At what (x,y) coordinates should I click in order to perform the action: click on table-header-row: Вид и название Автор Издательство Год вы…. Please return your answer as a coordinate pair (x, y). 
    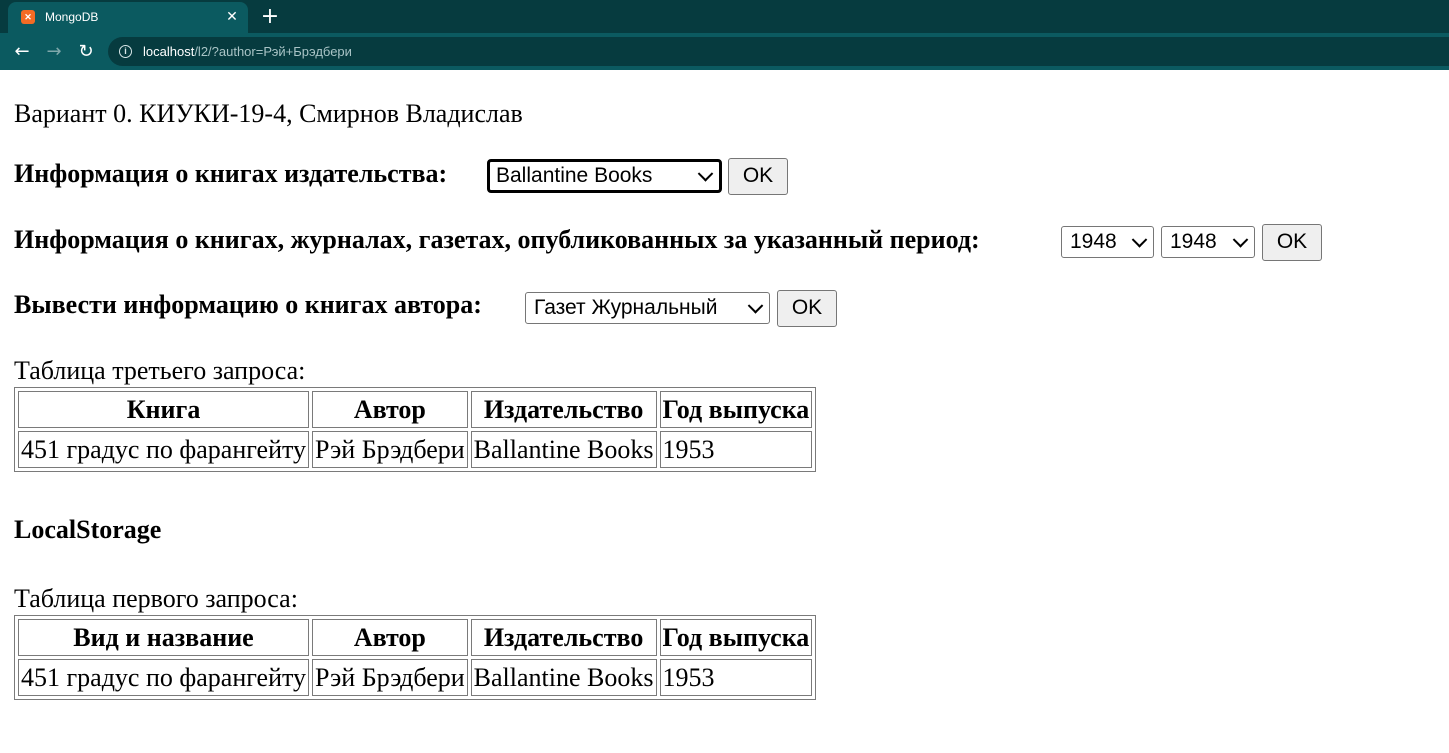
    Looking at the image, I should click on (415, 637).